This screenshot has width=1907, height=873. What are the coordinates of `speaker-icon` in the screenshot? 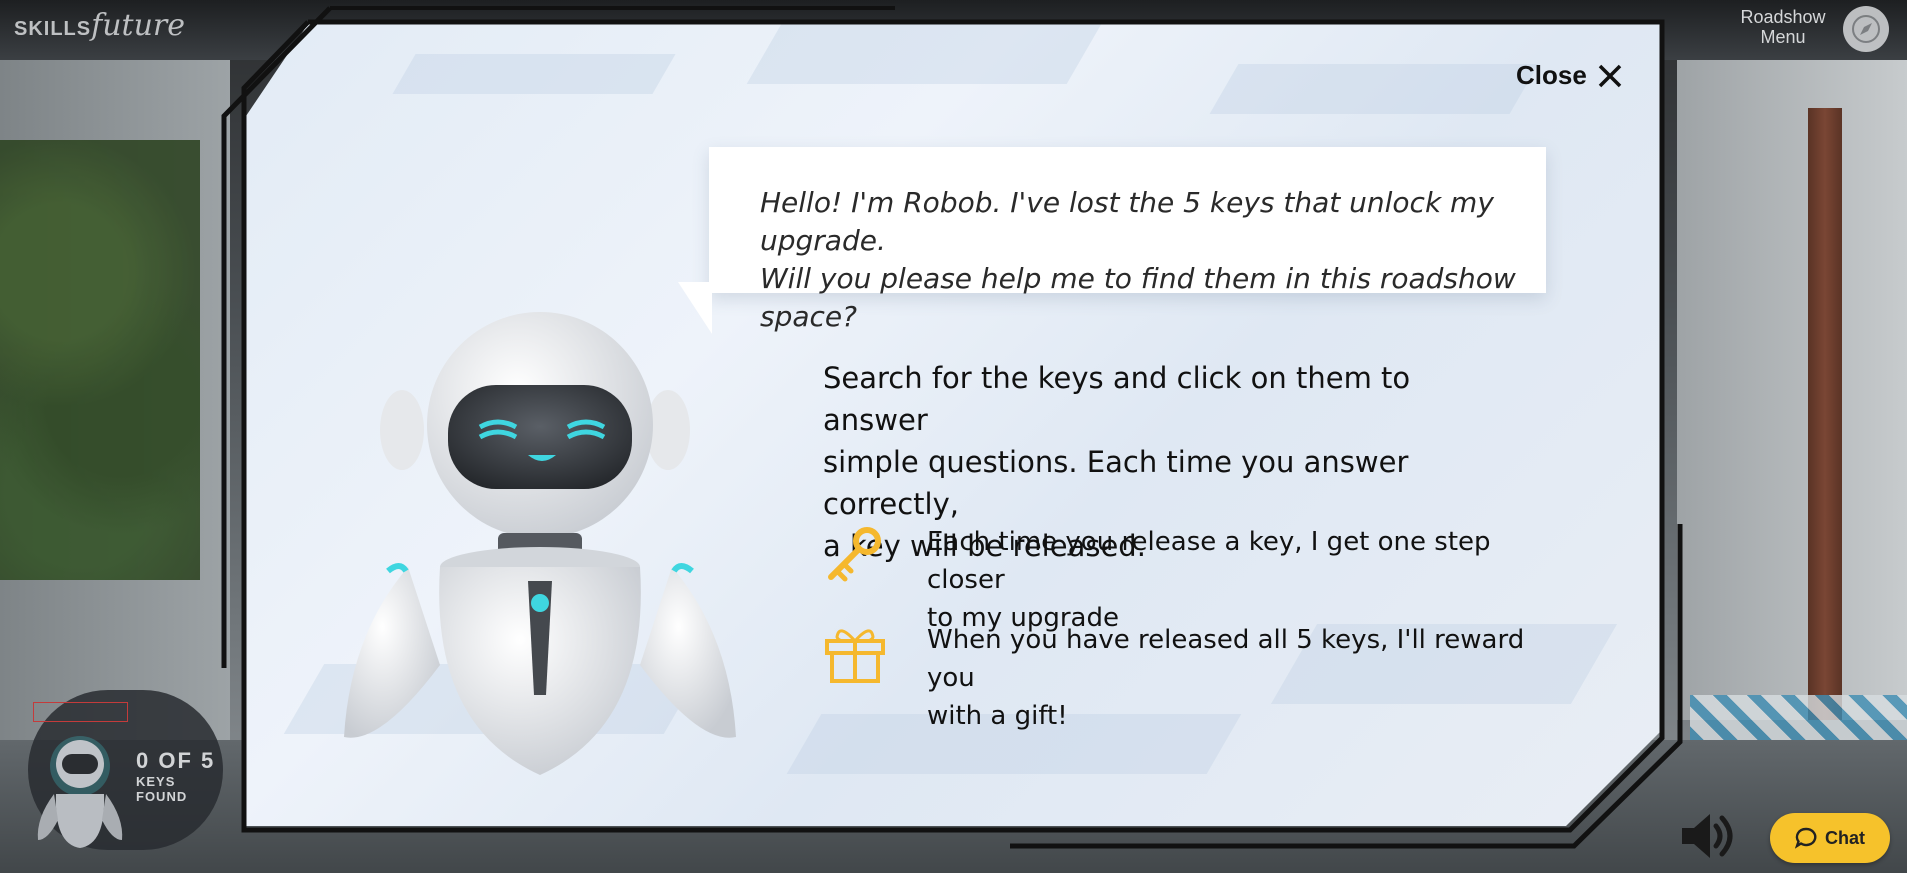 It's located at (1707, 836).